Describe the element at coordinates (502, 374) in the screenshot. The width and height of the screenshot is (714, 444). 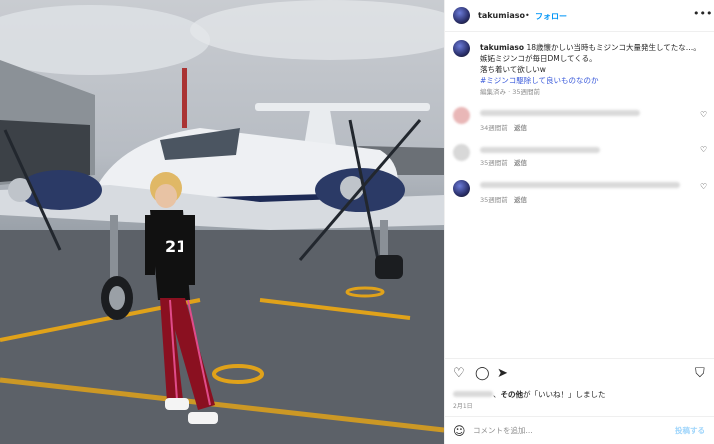
I see `share-send-icon: ➤` at that location.